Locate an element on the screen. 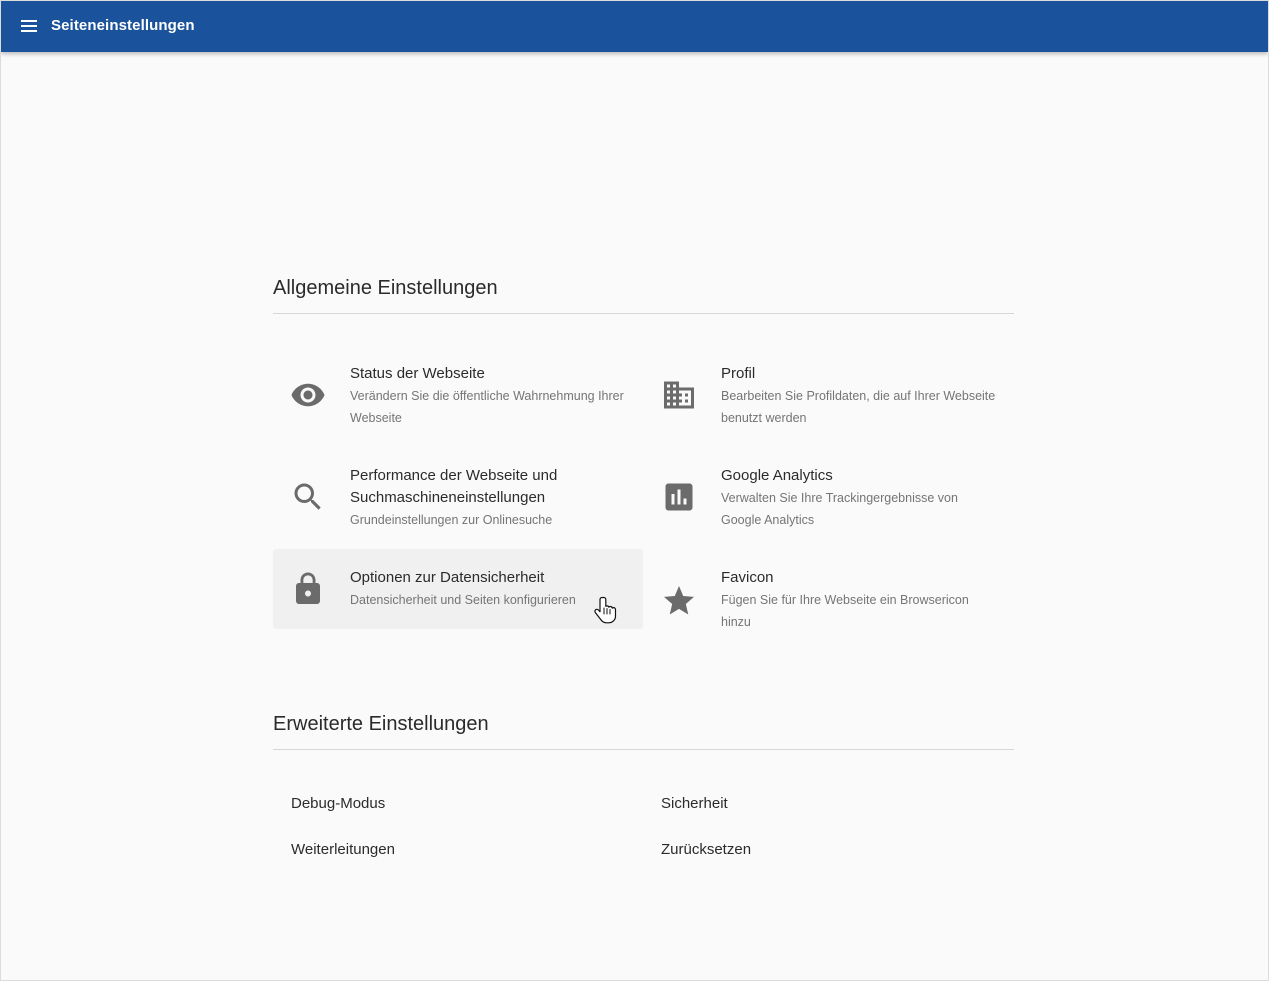 This screenshot has height=981, width=1269. link-security: Sicherheit is located at coordinates (694, 803).